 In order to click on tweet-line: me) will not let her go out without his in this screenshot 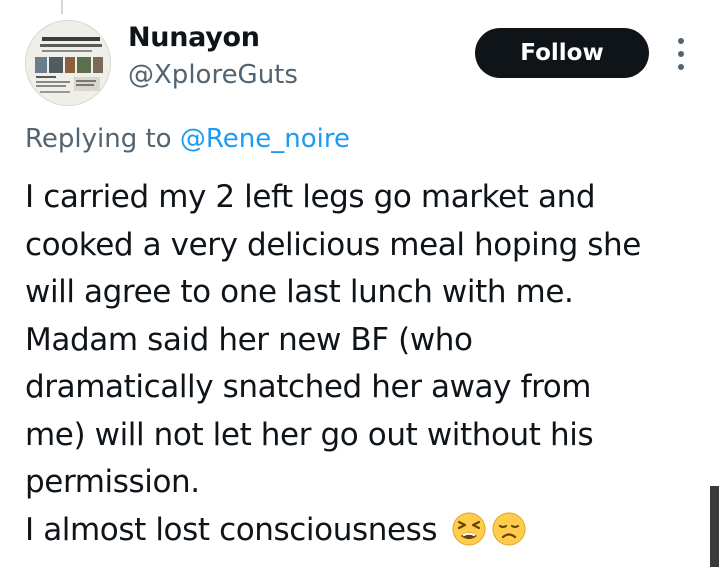, I will do `click(309, 434)`.